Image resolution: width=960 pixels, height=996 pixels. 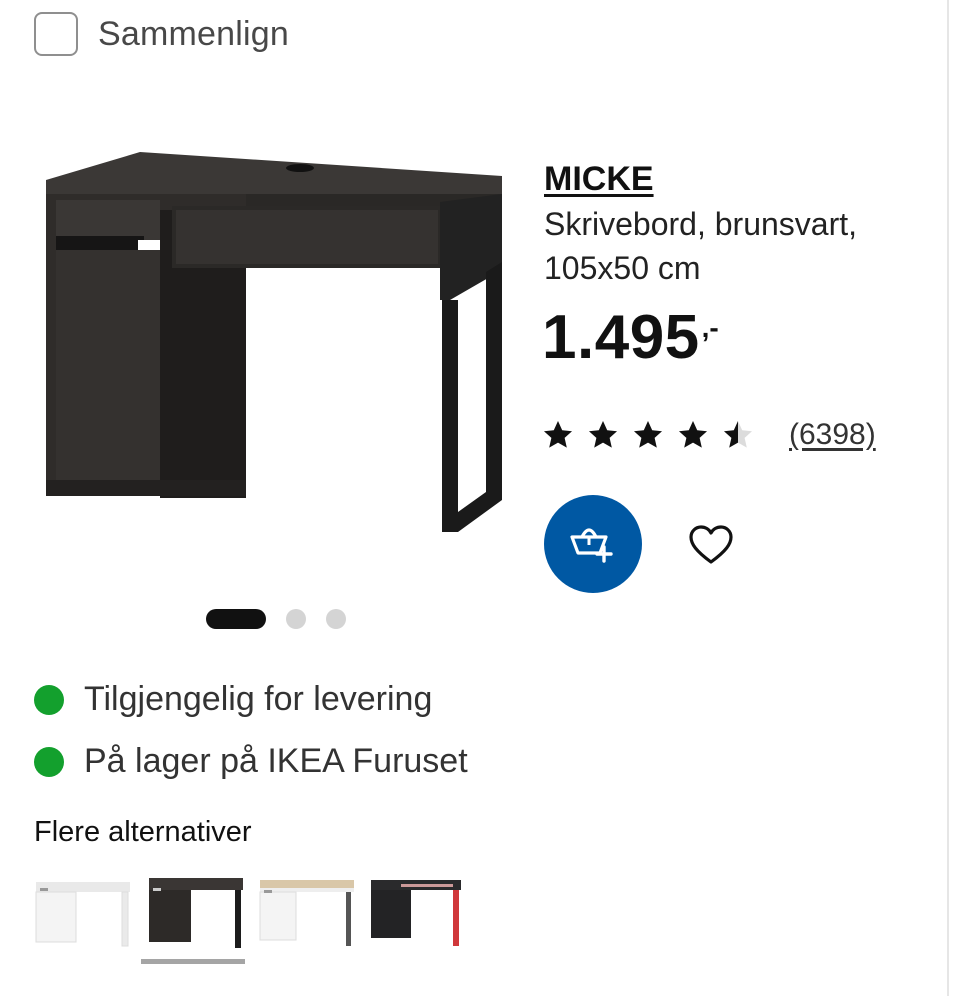 I want to click on checkbox-box, so click(x=56, y=34).